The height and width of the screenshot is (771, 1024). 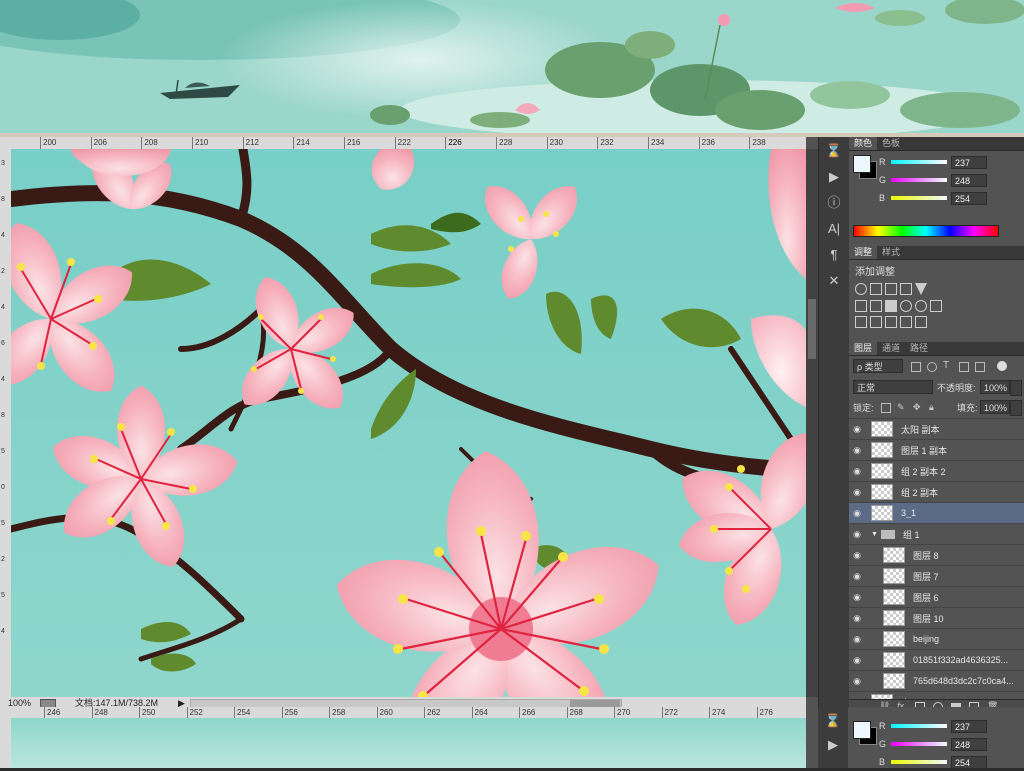 I want to click on exposure-icon, so click(x=906, y=289).